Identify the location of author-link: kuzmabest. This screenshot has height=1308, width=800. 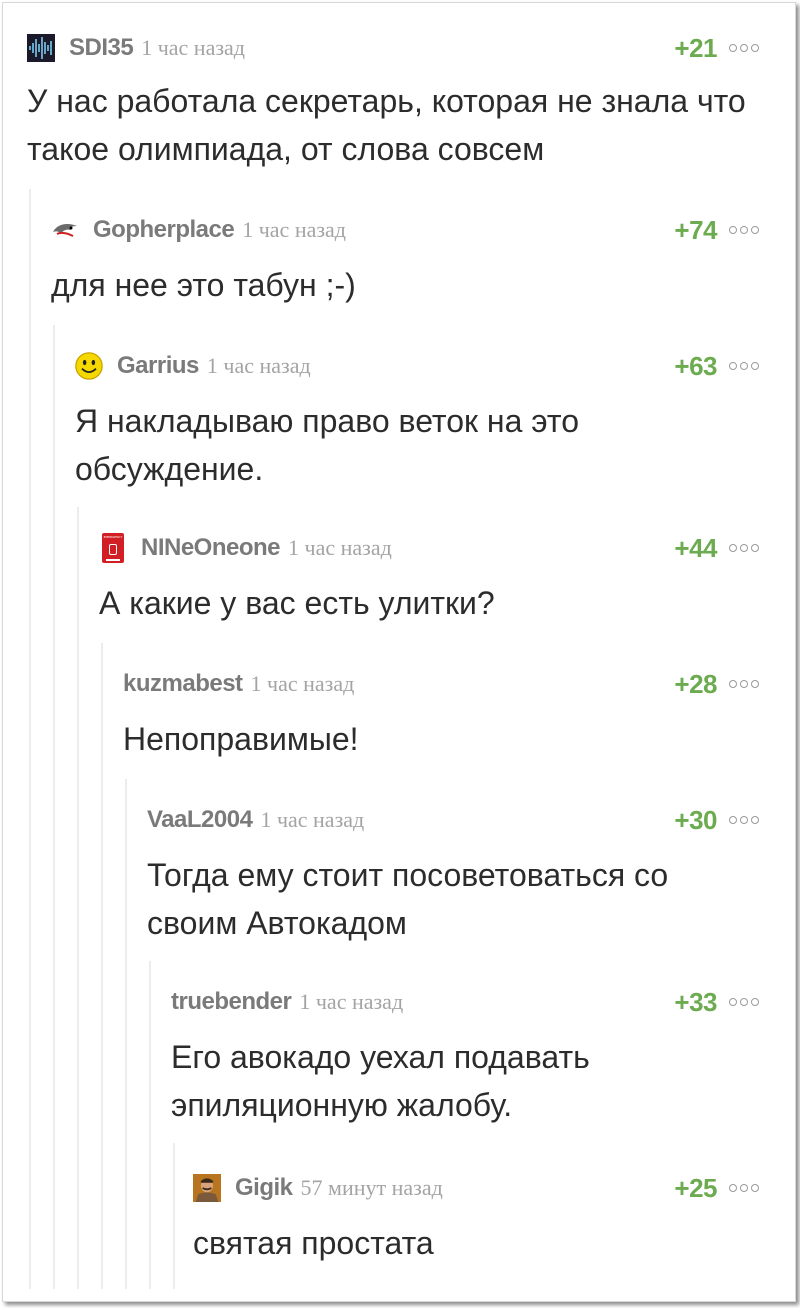
(183, 684).